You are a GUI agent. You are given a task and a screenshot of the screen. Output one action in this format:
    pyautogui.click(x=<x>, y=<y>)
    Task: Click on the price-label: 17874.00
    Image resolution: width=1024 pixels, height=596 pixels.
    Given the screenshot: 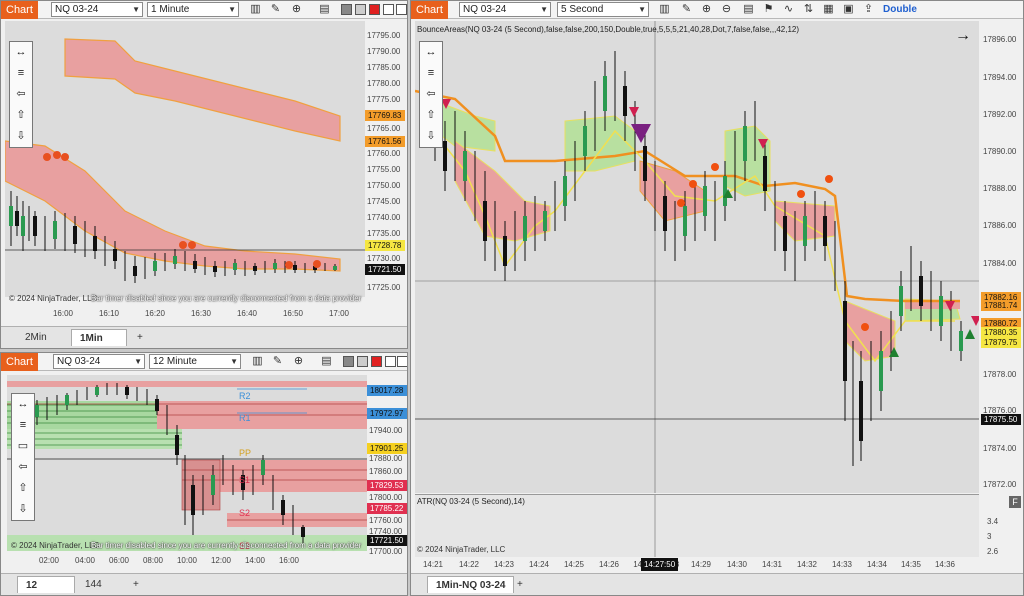 What is the action you would take?
    pyautogui.click(x=1000, y=448)
    